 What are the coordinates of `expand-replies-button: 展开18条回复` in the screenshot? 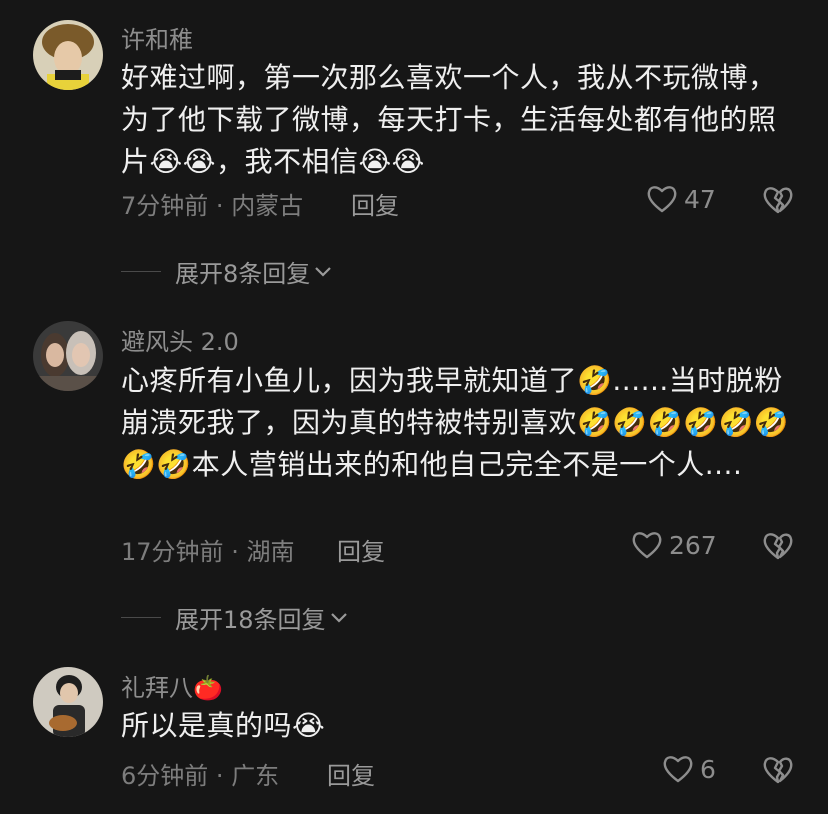 It's located at (234, 617).